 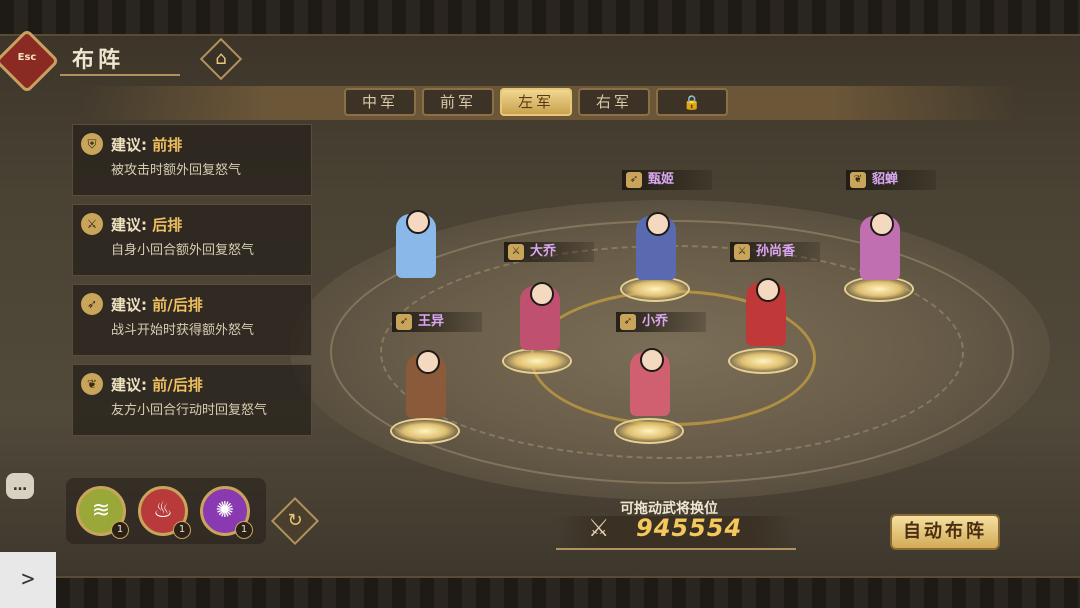 What do you see at coordinates (167, 145) in the screenshot?
I see `suggestion-position: 前排` at bounding box center [167, 145].